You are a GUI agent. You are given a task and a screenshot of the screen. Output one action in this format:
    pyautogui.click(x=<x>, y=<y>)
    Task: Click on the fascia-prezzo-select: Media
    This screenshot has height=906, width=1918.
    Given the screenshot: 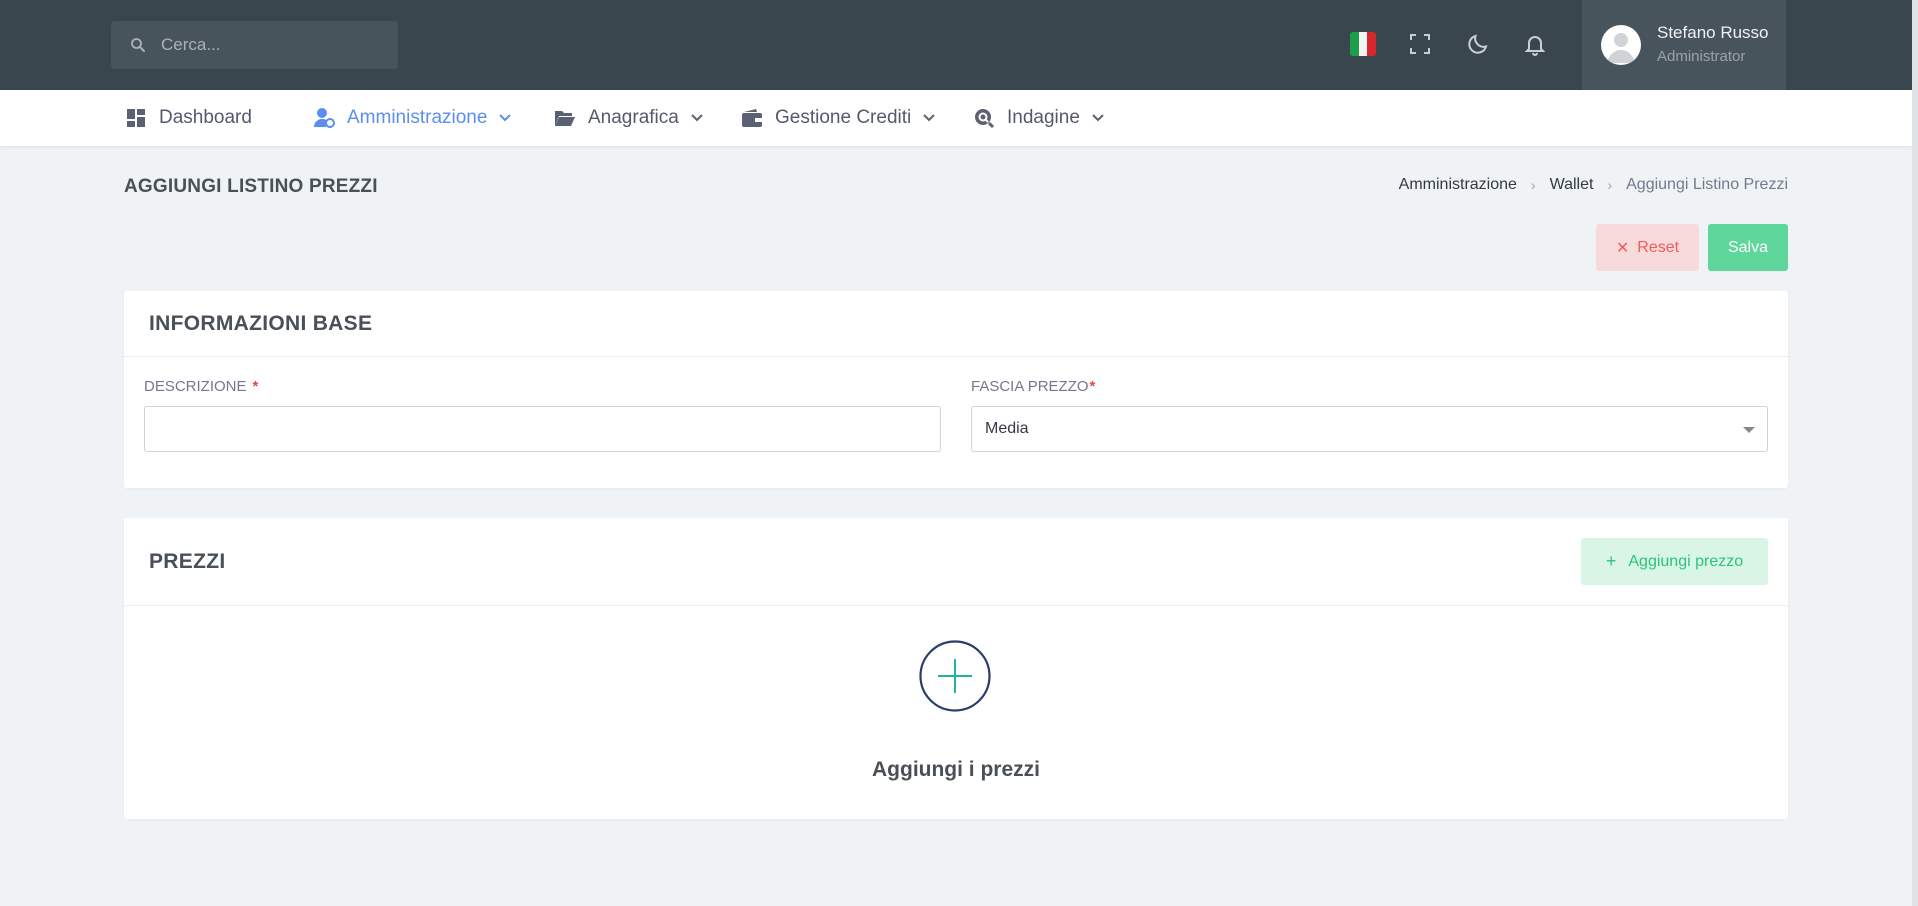 What is the action you would take?
    pyautogui.click(x=1369, y=429)
    